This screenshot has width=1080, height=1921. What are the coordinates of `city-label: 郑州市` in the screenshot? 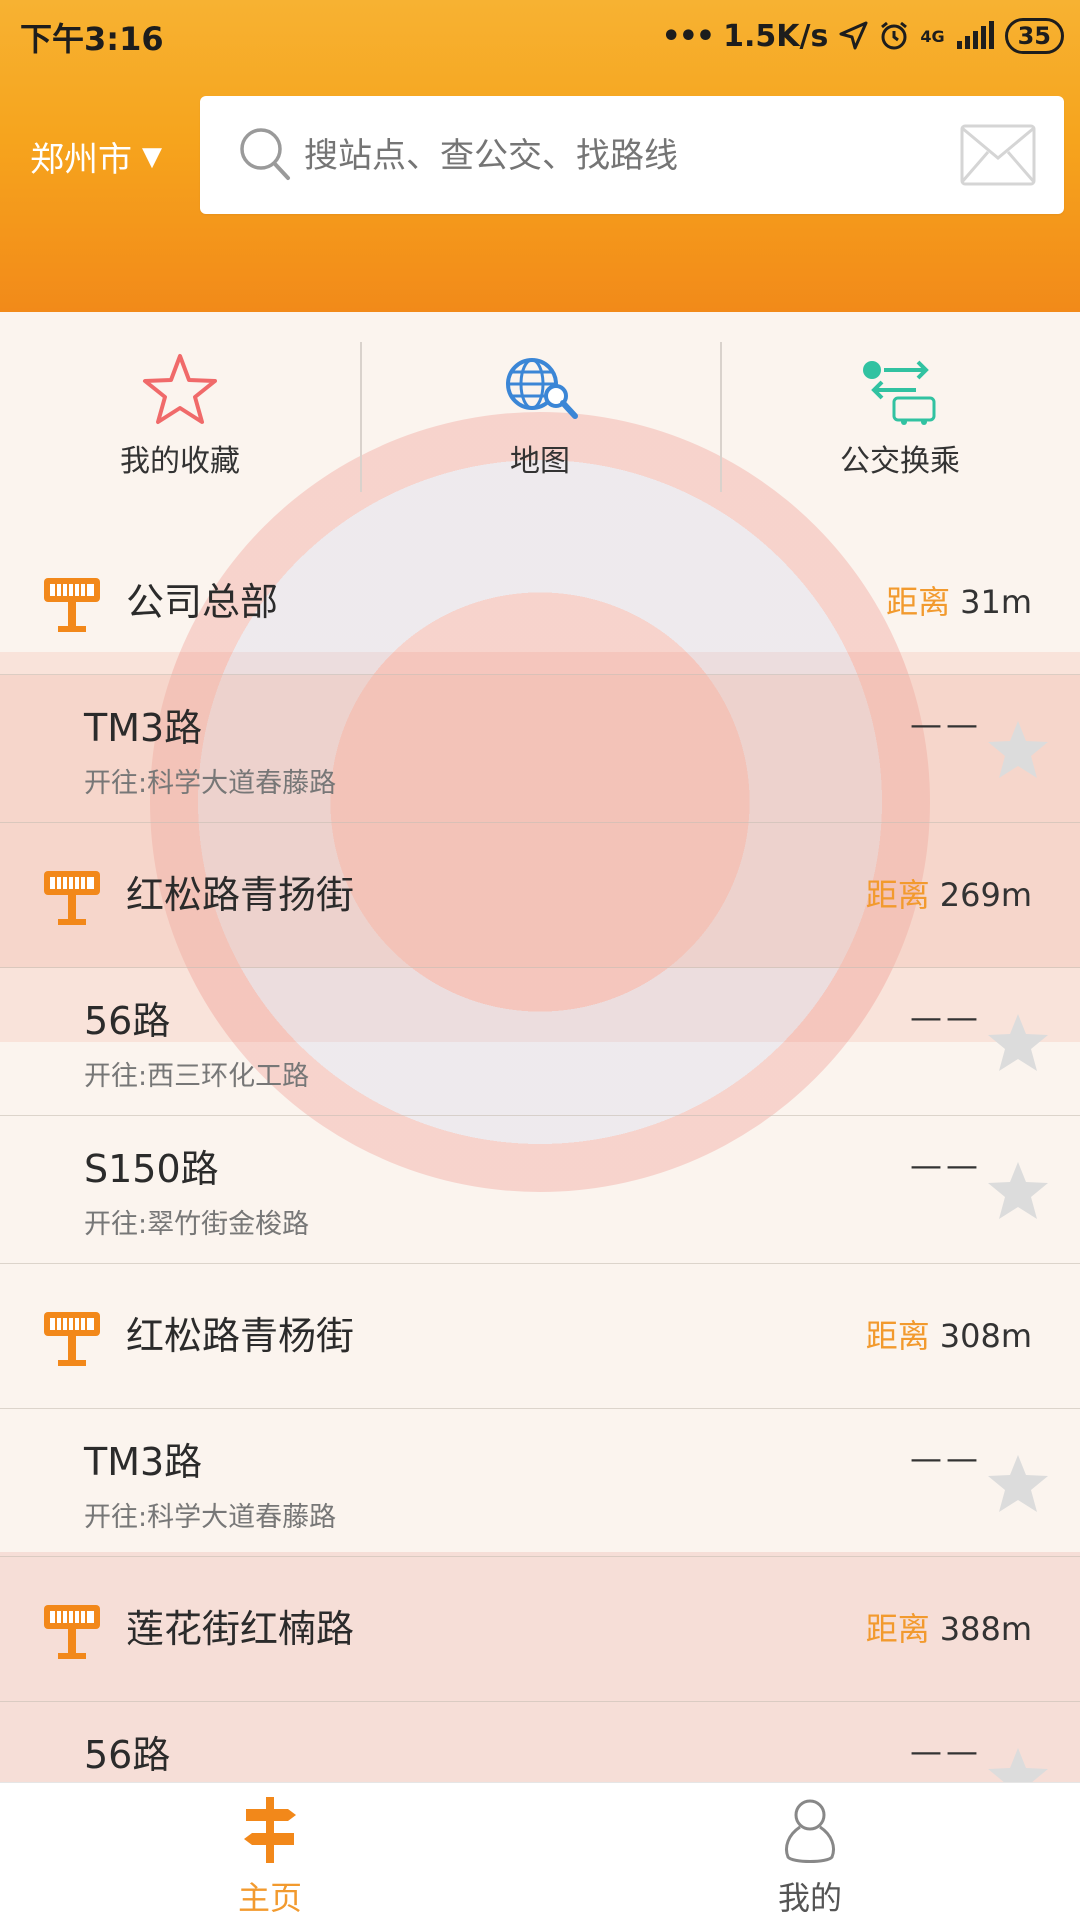 It's located at (81, 160).